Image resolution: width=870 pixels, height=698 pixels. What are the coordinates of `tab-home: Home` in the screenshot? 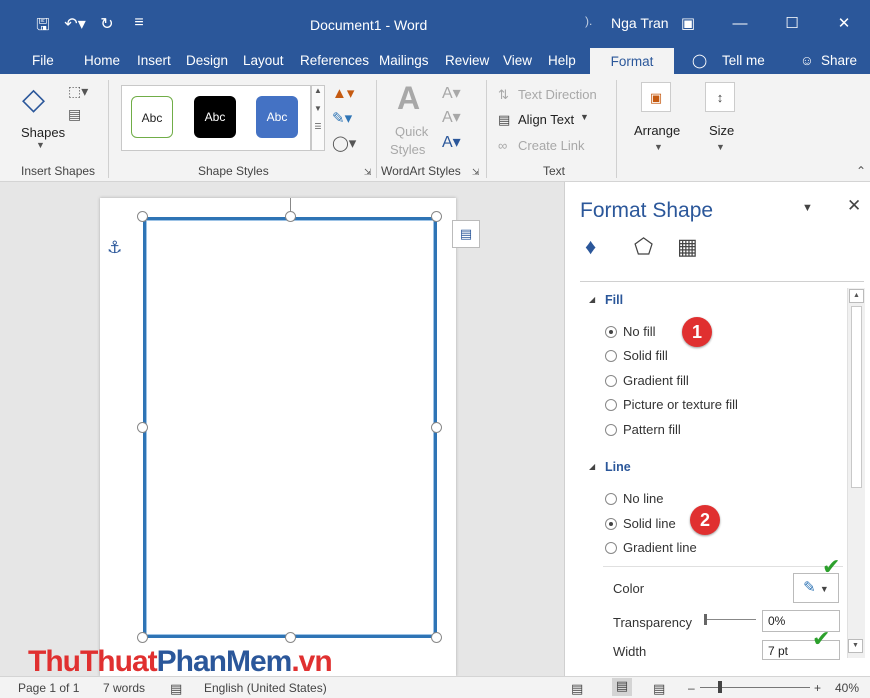 It's located at (102, 60).